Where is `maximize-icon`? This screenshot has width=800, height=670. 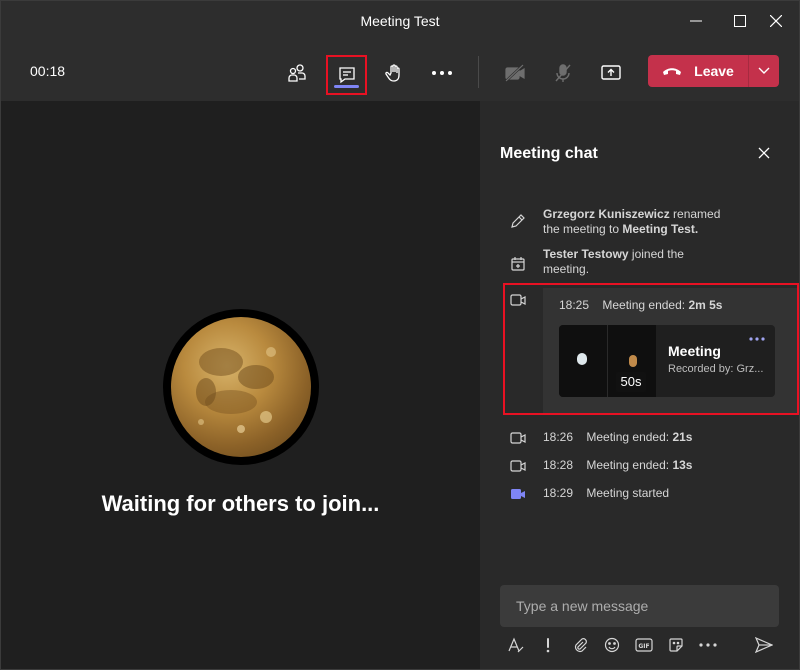 maximize-icon is located at coordinates (740, 21).